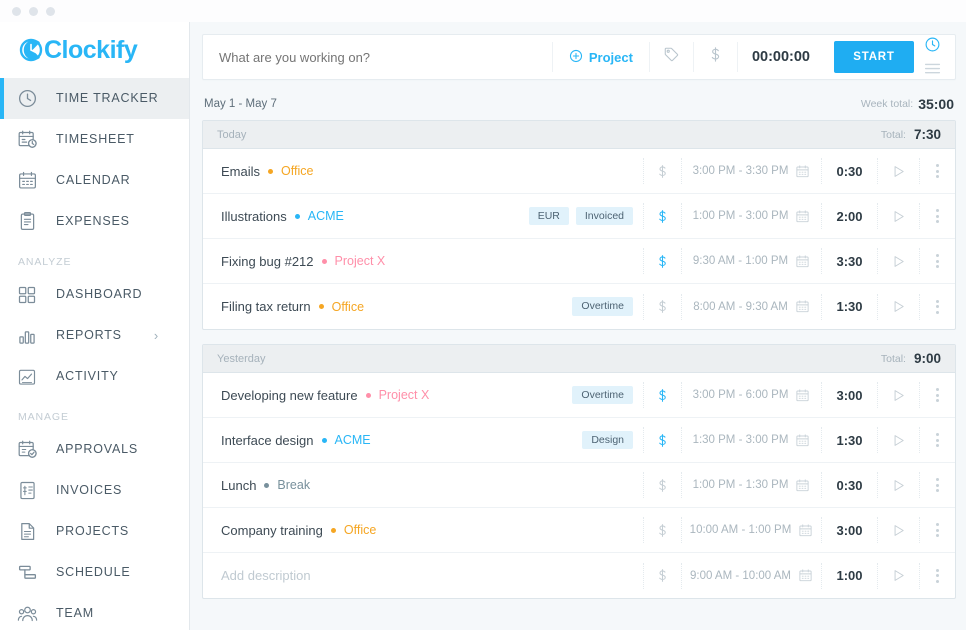  I want to click on window-close-dot, so click(16, 11).